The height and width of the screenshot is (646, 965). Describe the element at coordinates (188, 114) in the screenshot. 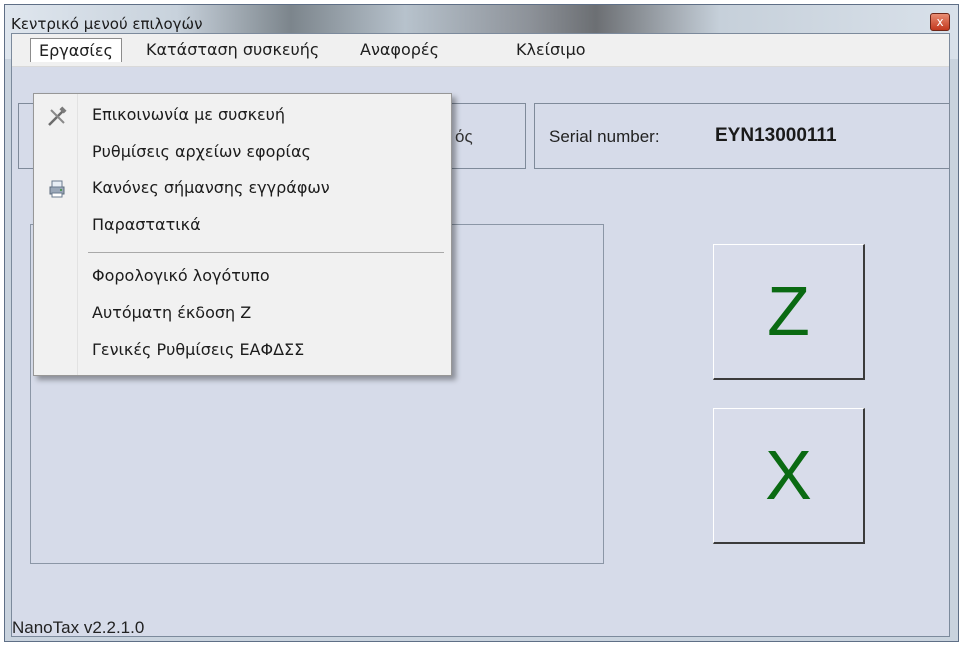

I see `menu-item-device-communication: Επικοινωνία με συσκευή` at that location.